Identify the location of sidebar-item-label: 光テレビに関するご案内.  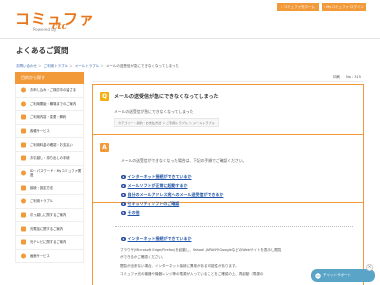
(48, 242).